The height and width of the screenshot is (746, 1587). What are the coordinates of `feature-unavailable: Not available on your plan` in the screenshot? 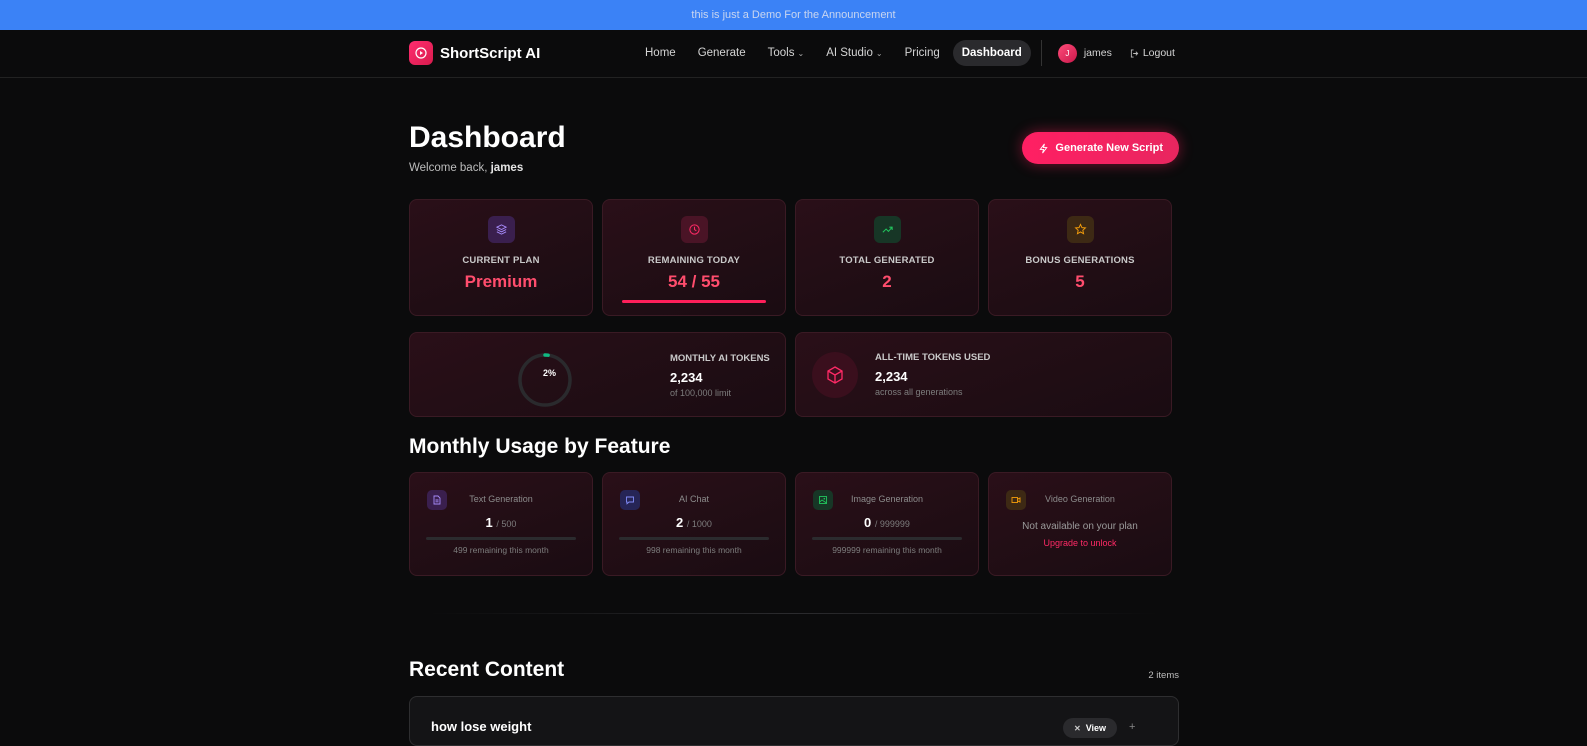 It's located at (1080, 526).